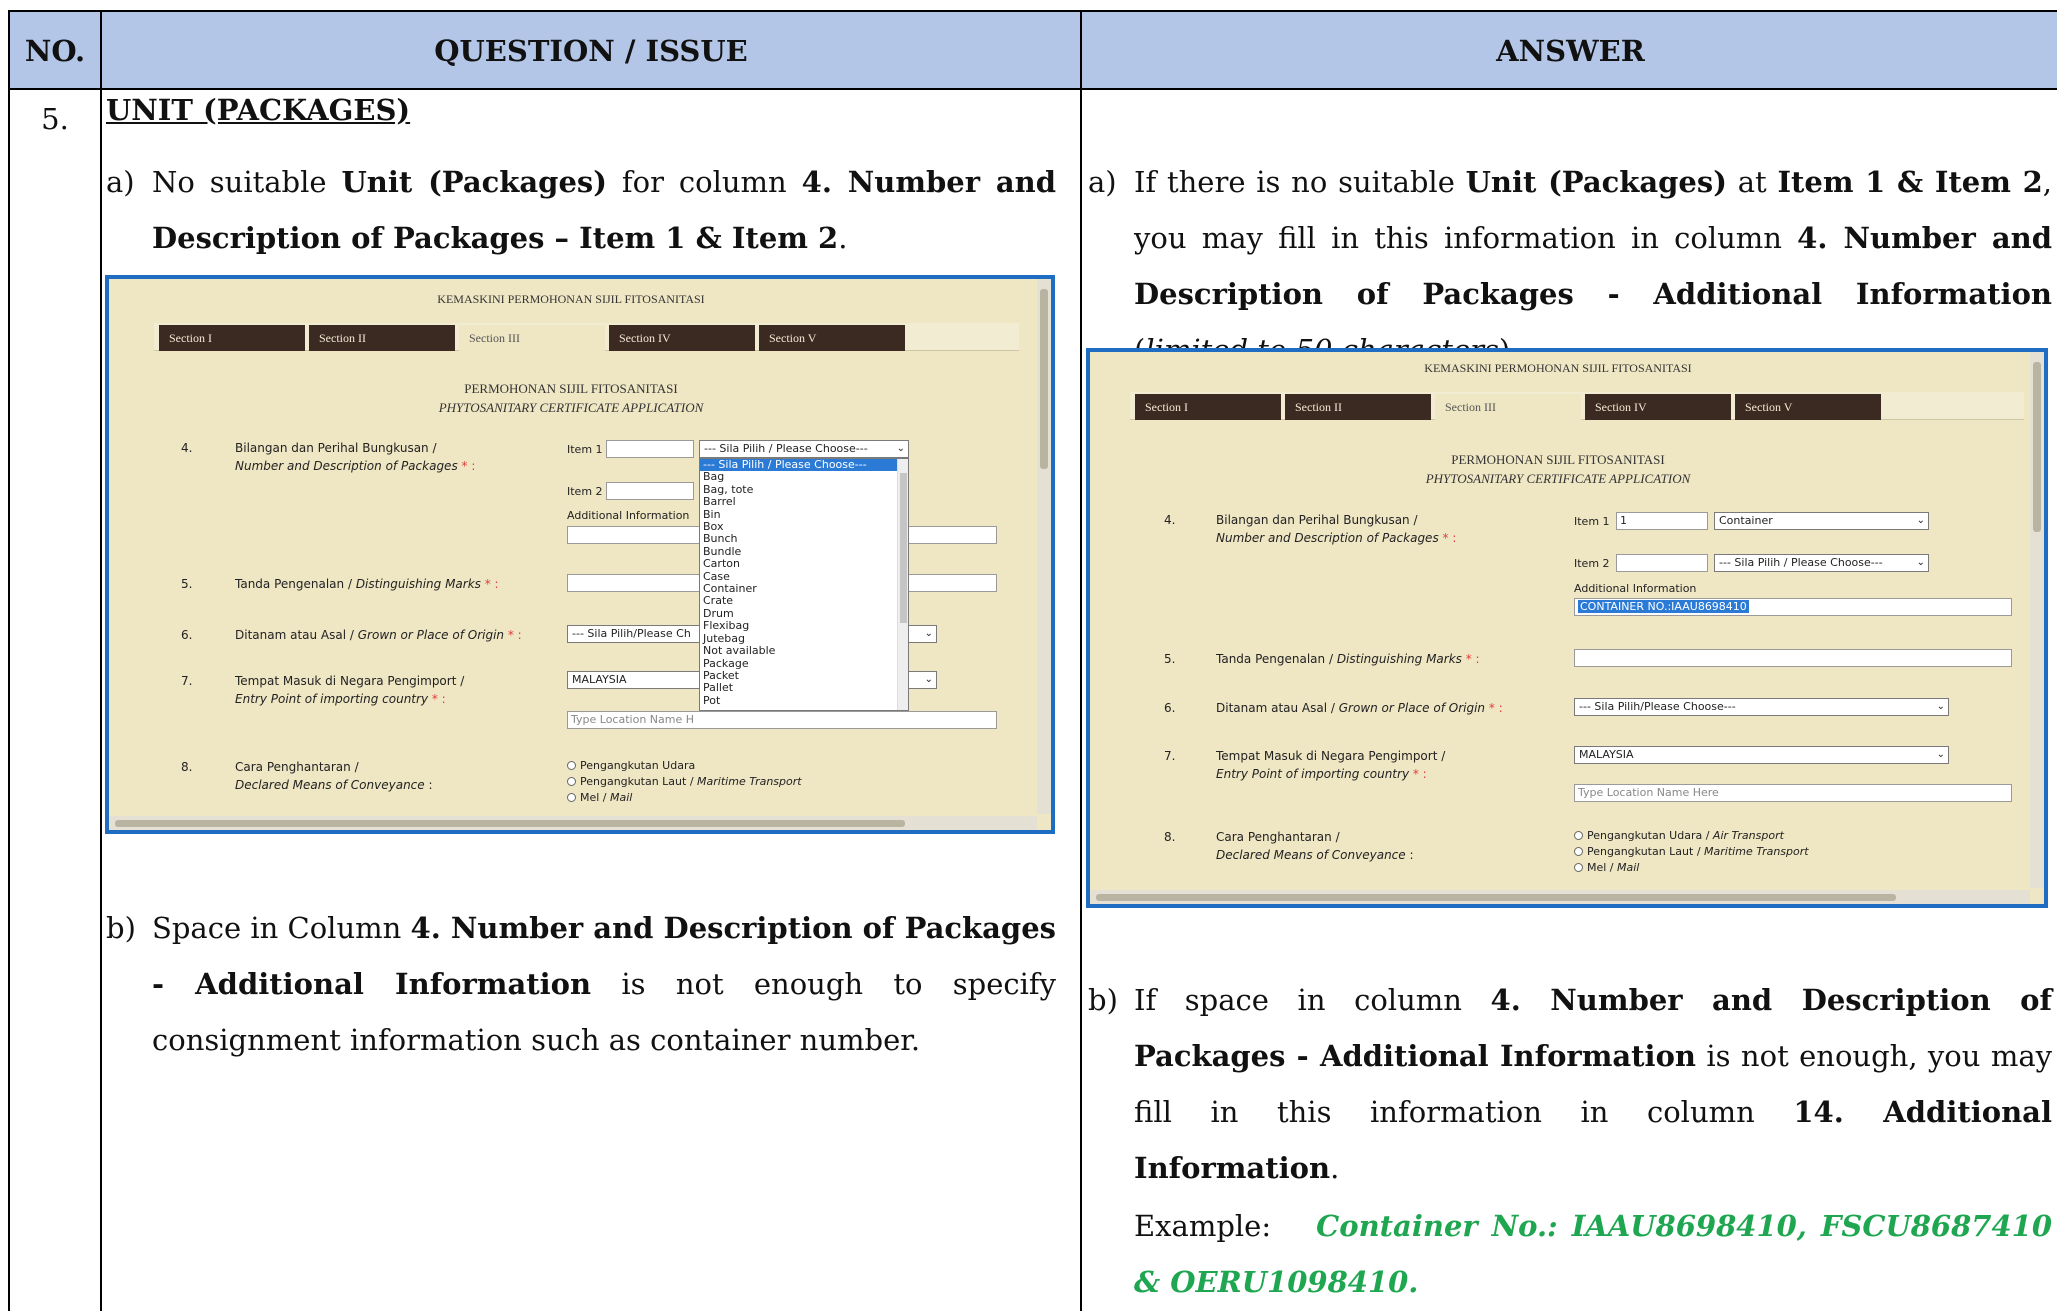 Image resolution: width=2057 pixels, height=1311 pixels. I want to click on radio-sea-label: Pengangkutan Laut /, so click(1646, 851).